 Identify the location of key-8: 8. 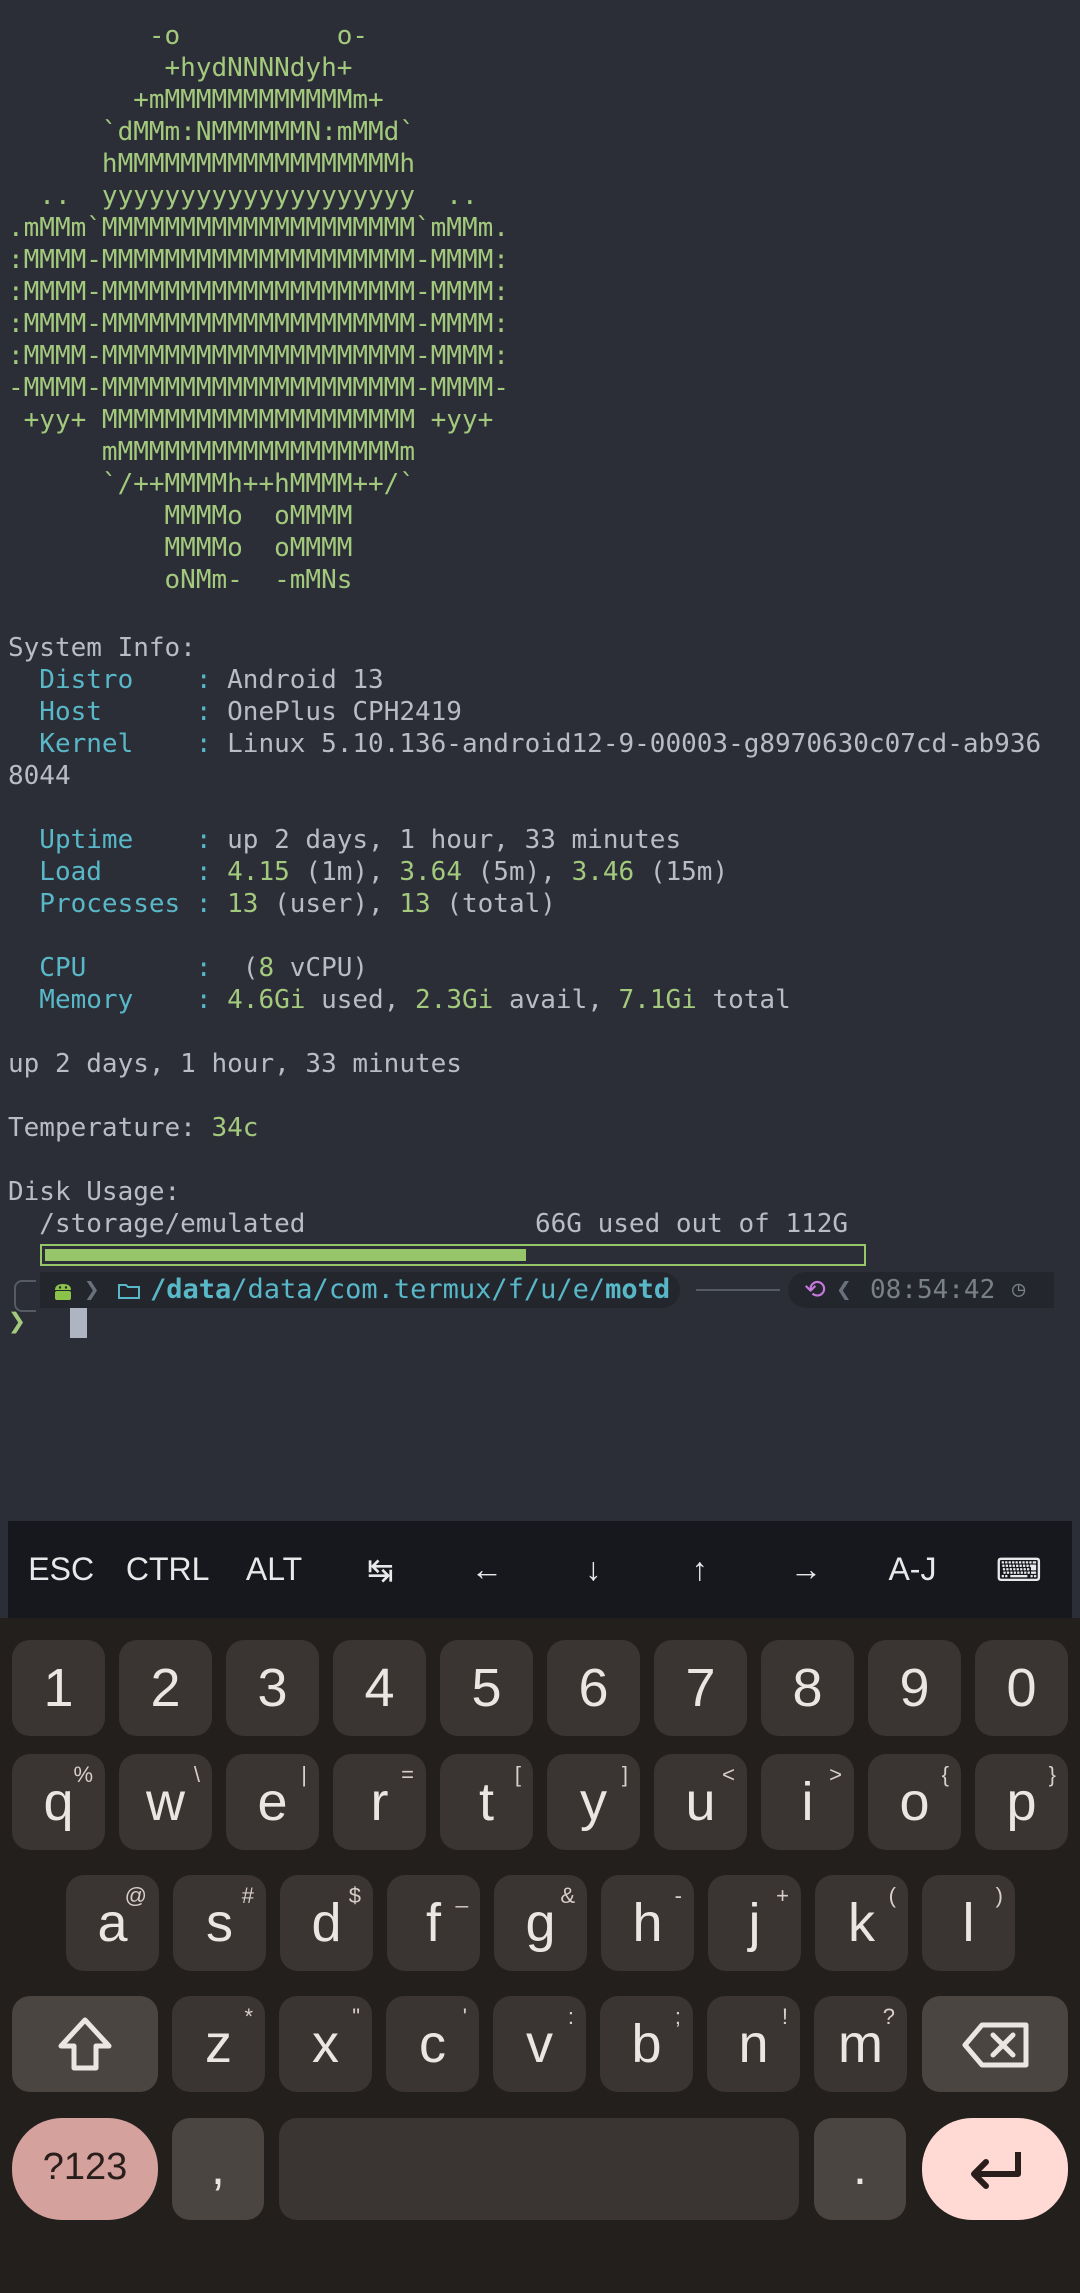
(807, 1688).